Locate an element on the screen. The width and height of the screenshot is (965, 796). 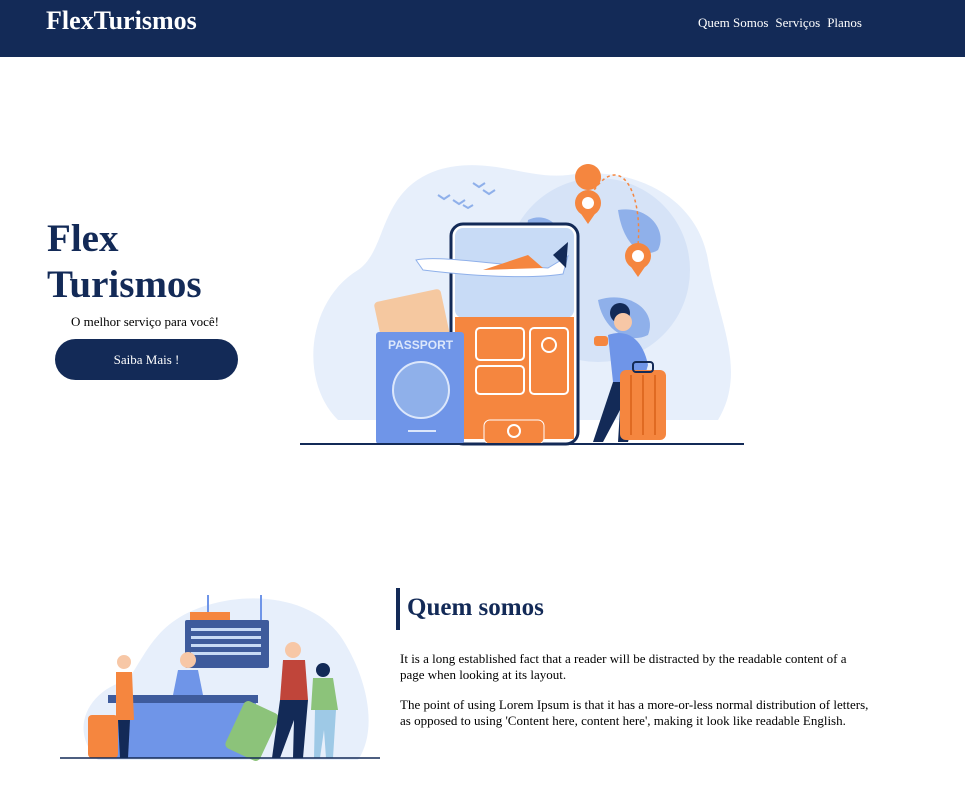
nav-menu: Quem Somos Serviços Planos is located at coordinates (780, 23).